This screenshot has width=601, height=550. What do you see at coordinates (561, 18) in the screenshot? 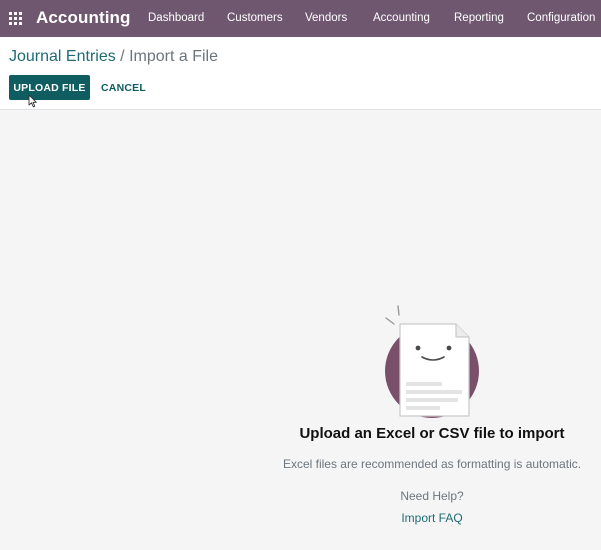
I see `menu-configuration: Configuration` at bounding box center [561, 18].